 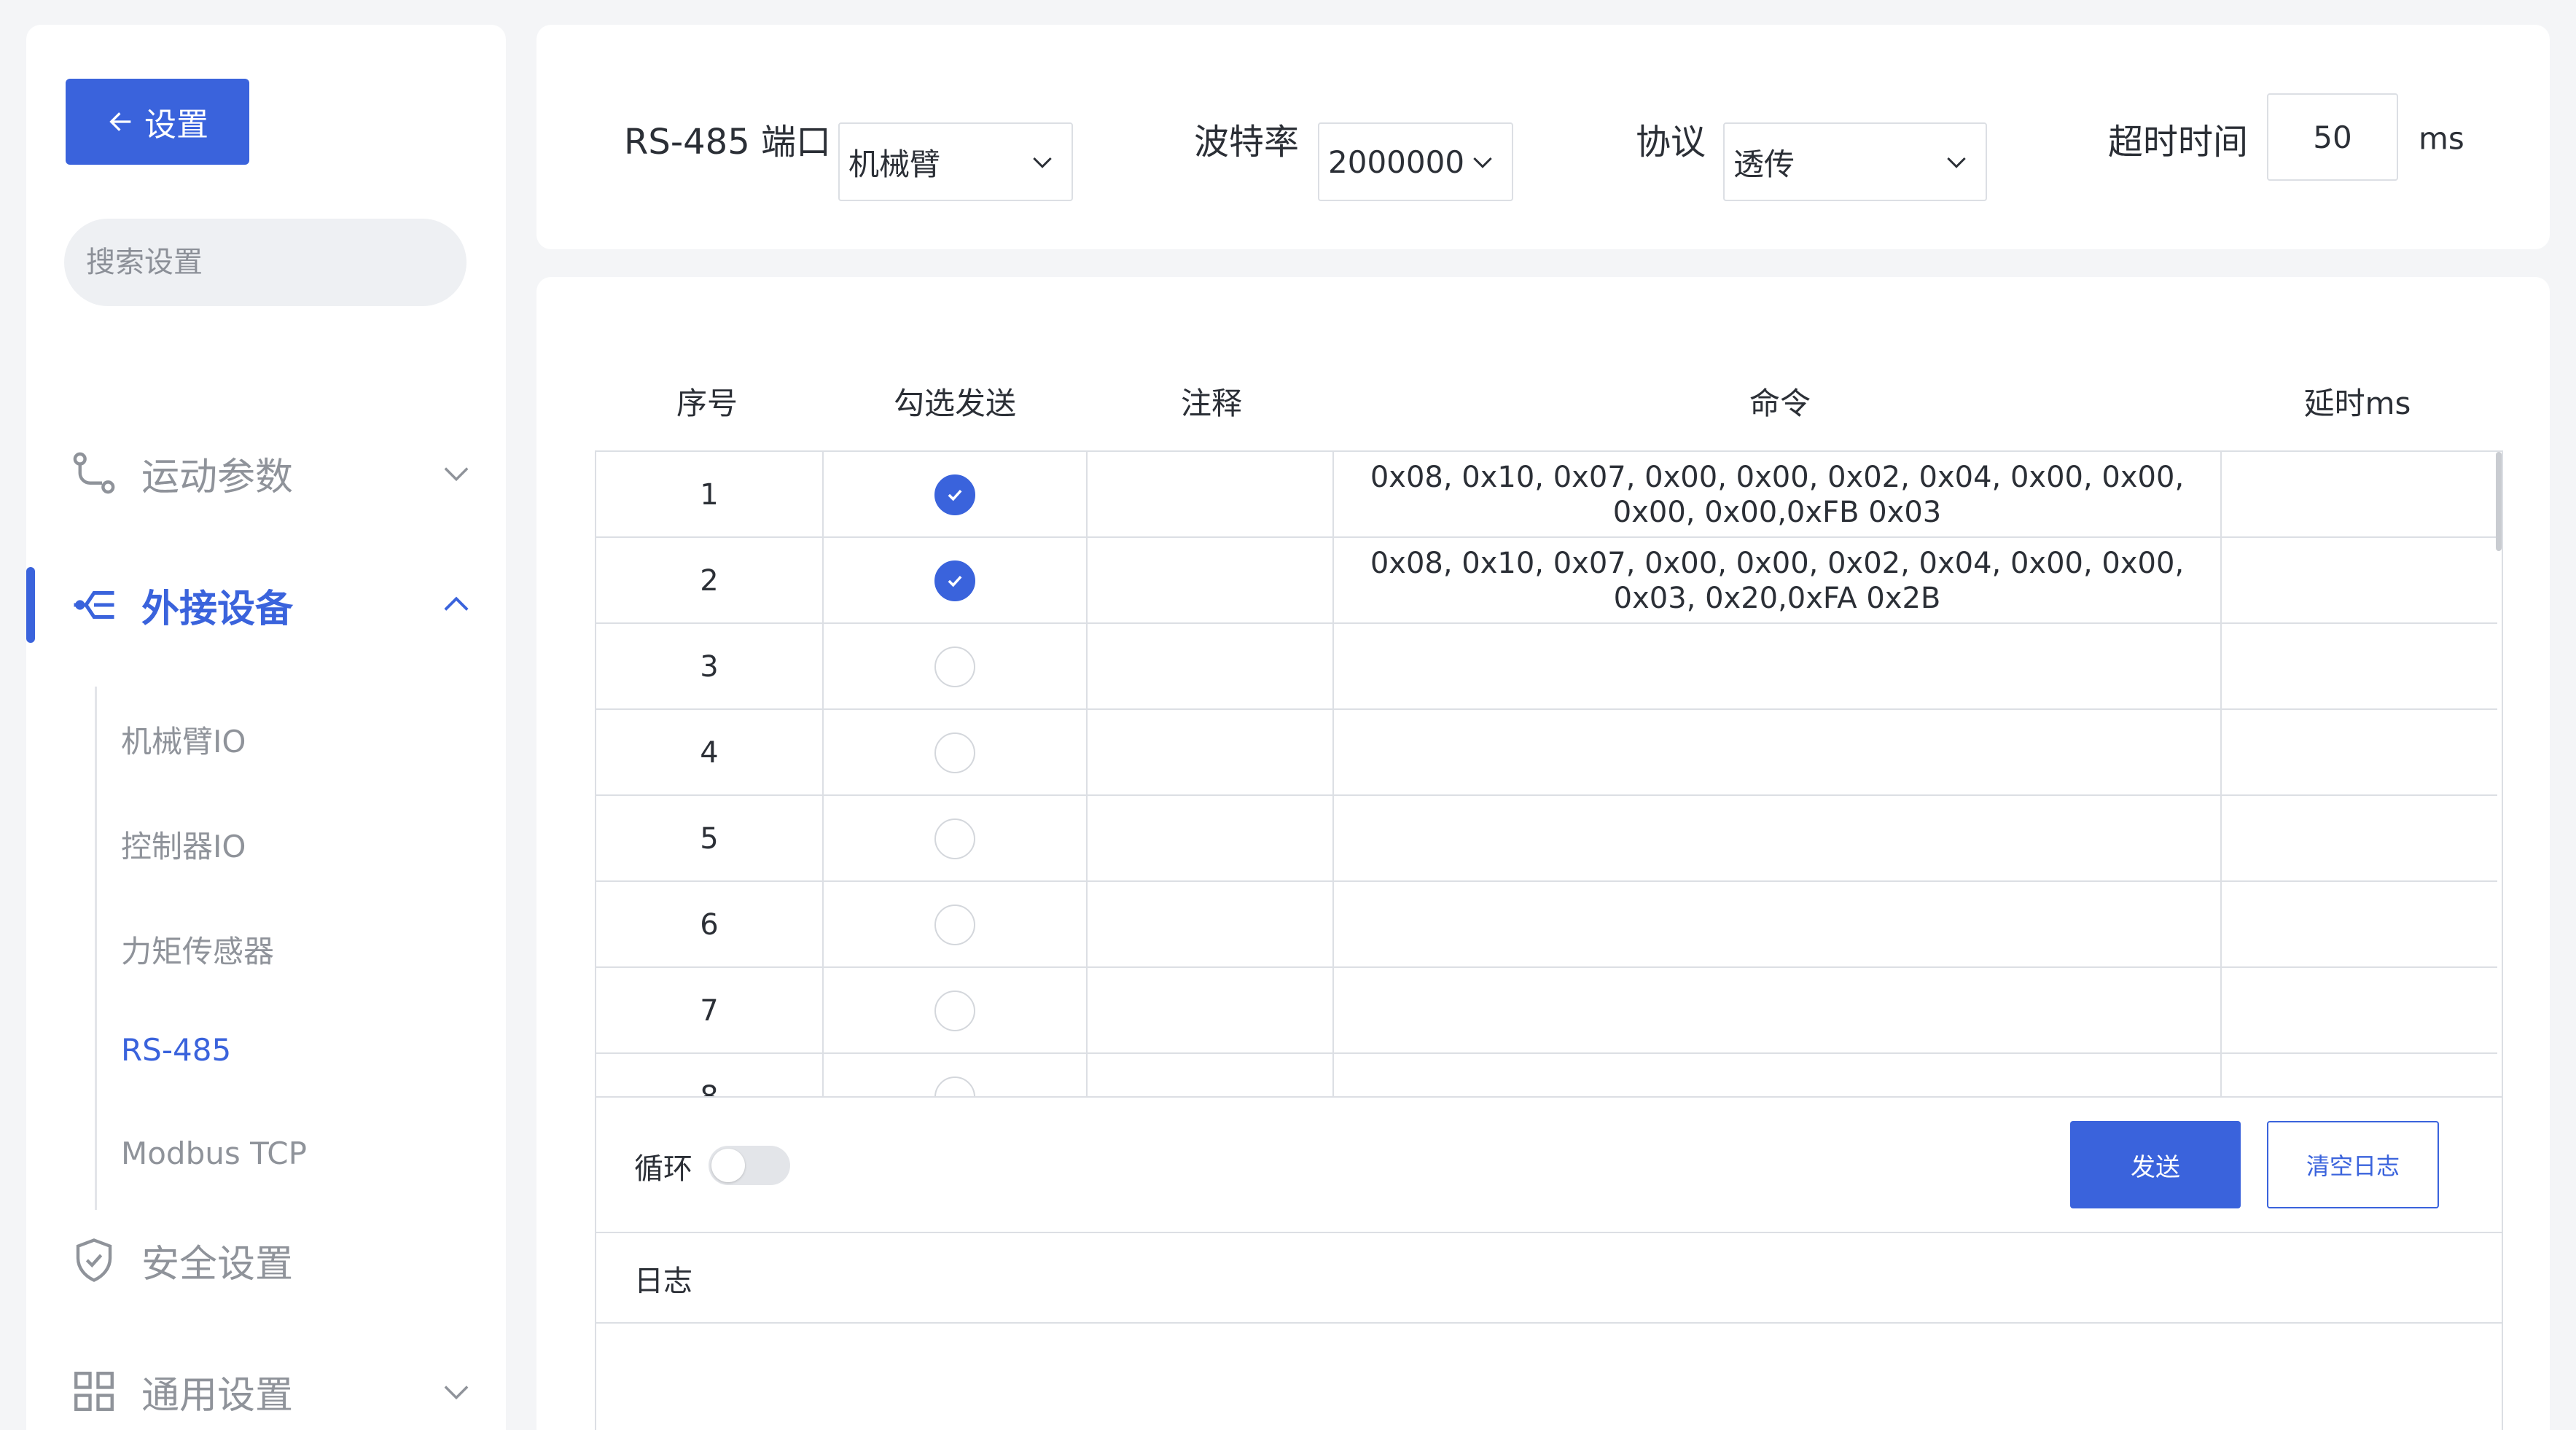 What do you see at coordinates (1543, 137) in the screenshot?
I see `rs485-config-card: RS-485 端口 机械臂 波特率 2000000 协议 透传 超时时间 ms` at bounding box center [1543, 137].